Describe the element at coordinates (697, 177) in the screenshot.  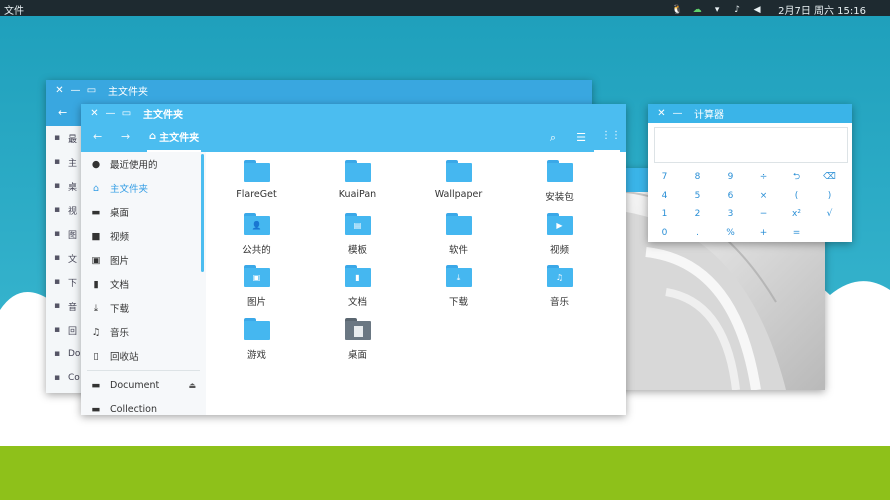
I see `calculator-key: 8` at that location.